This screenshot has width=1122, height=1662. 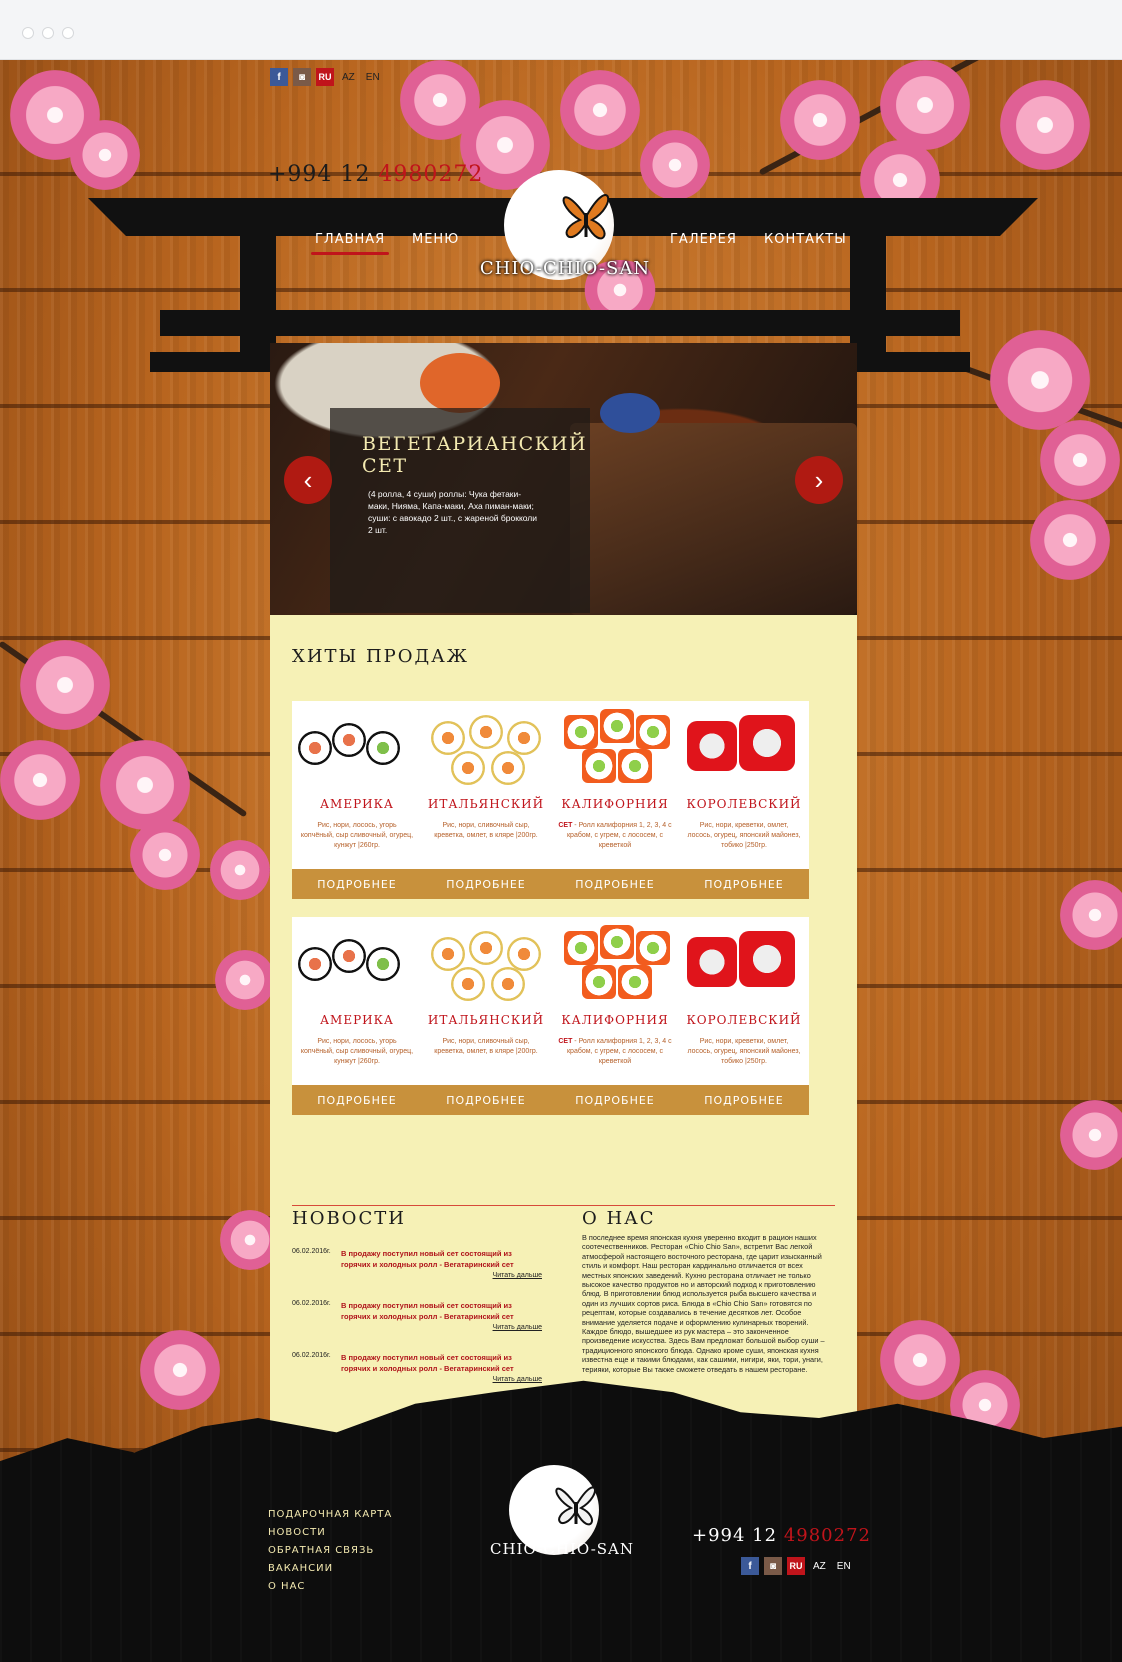 What do you see at coordinates (330, 1514) in the screenshot?
I see `footer-link-gift-card: ПОДАРОЧНАЯ КАРТА` at bounding box center [330, 1514].